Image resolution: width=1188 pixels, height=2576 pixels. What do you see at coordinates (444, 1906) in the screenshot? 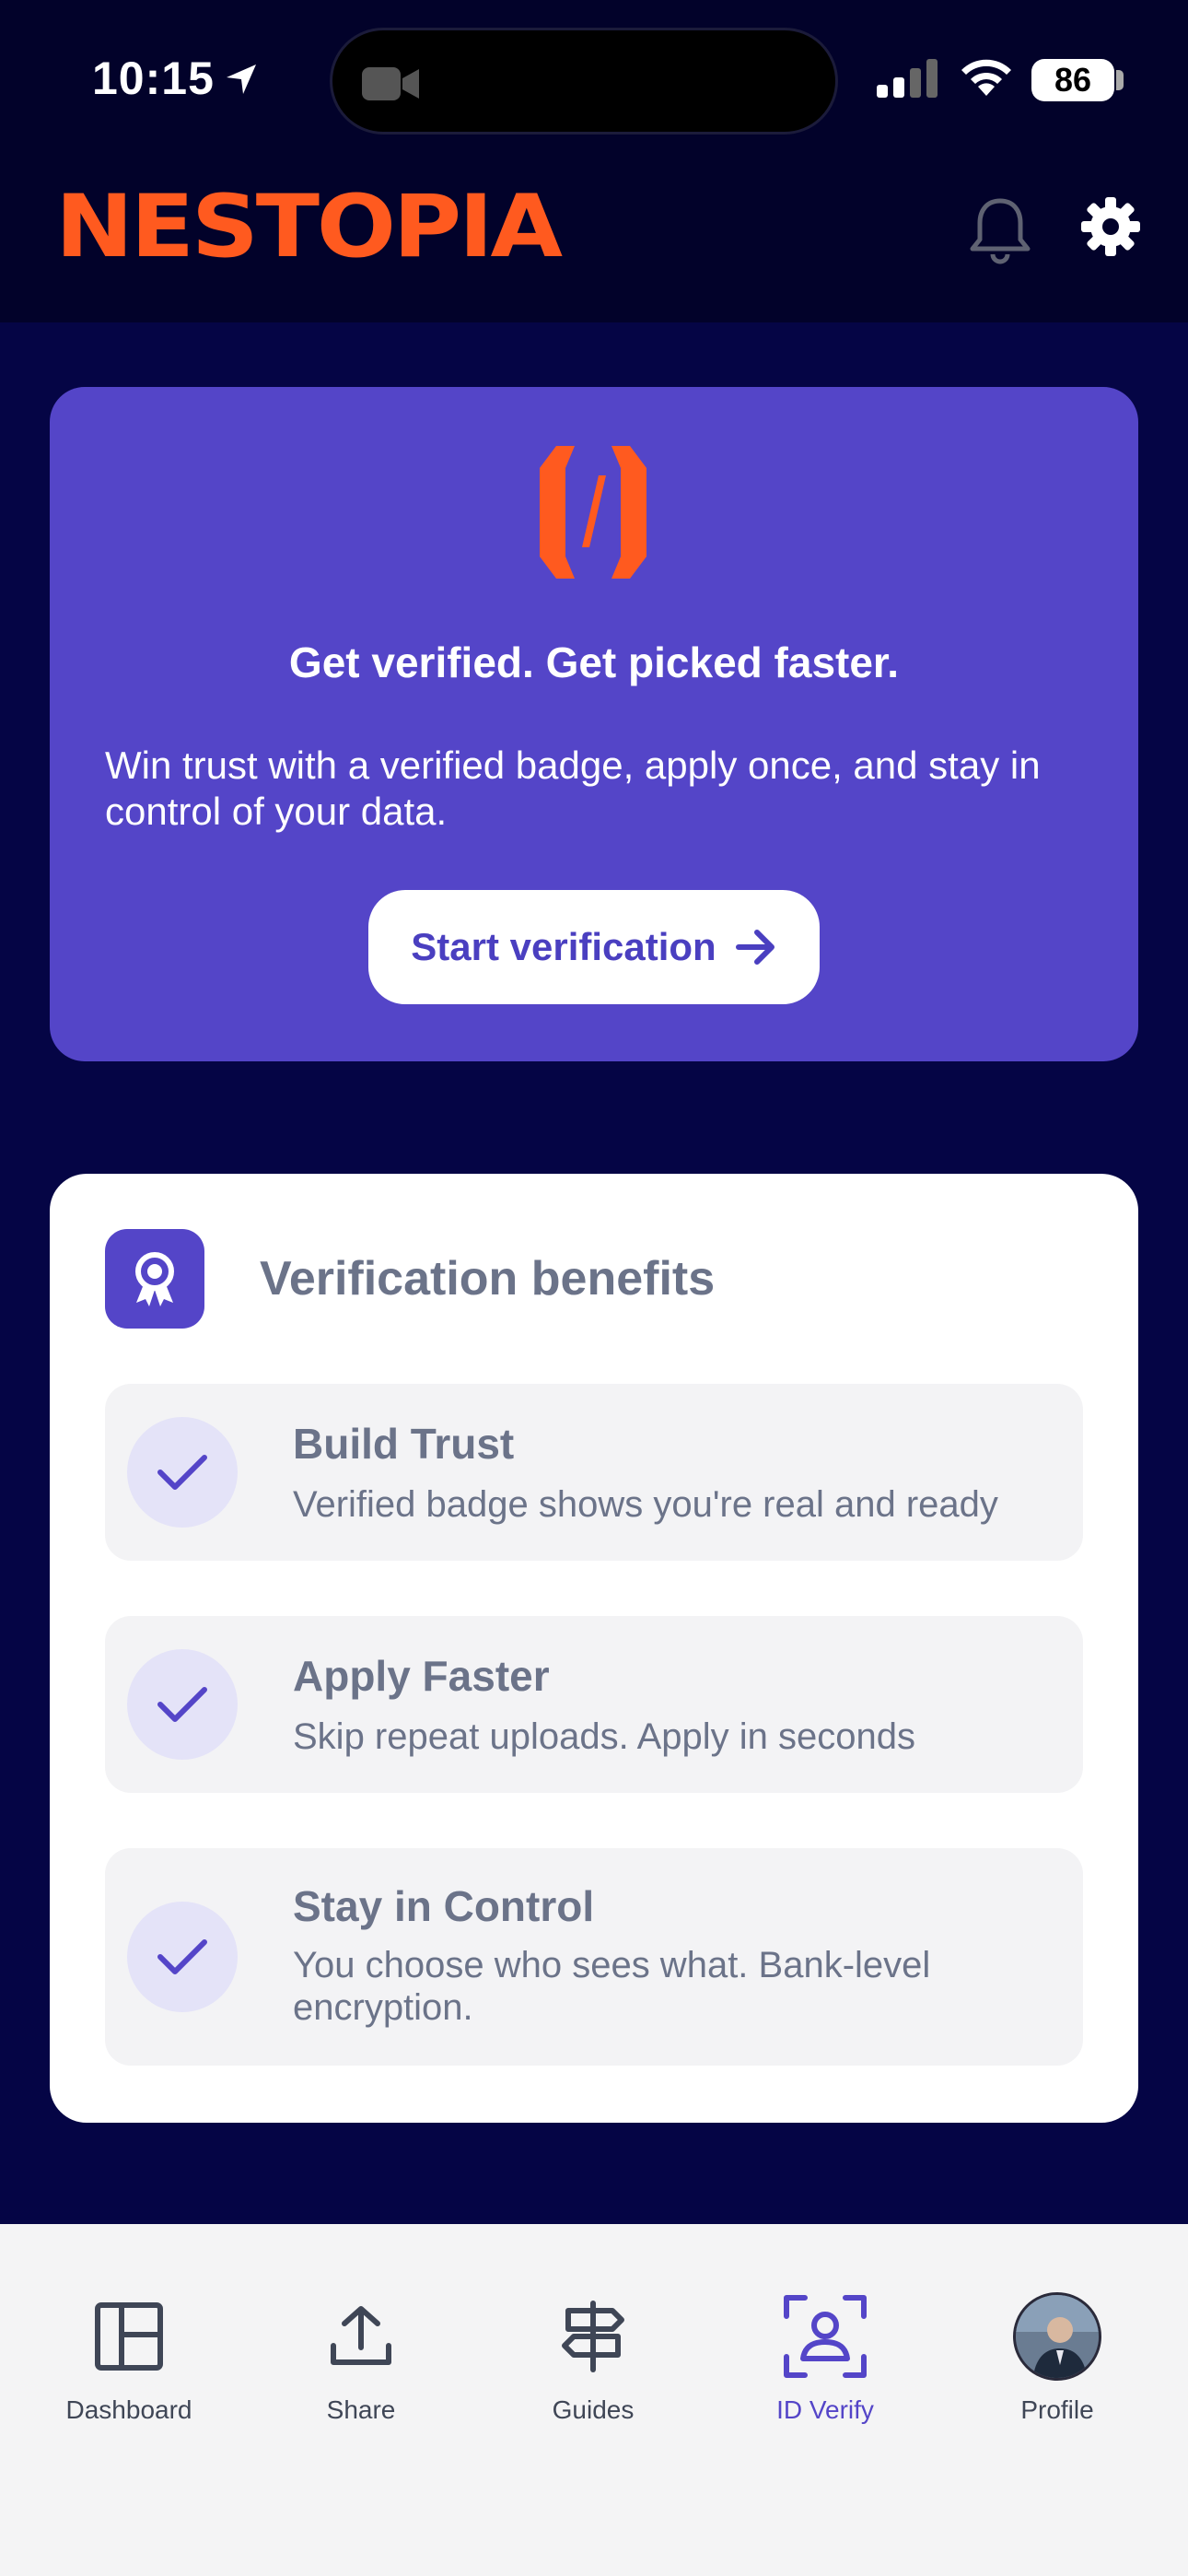
I see `benefit-name: Stay in Control` at bounding box center [444, 1906].